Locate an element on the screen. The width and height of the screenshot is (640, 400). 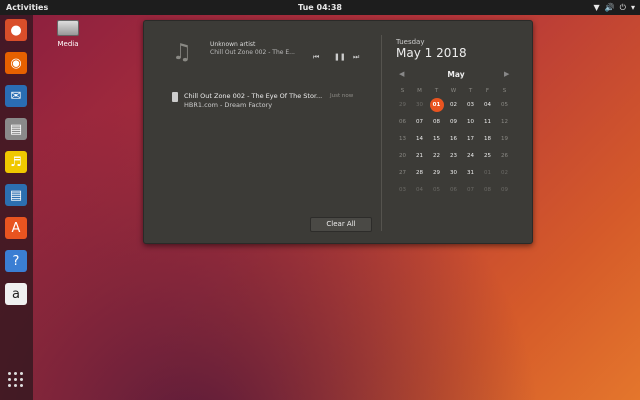
next-month-icon: ▶ is located at coordinates (506, 74).